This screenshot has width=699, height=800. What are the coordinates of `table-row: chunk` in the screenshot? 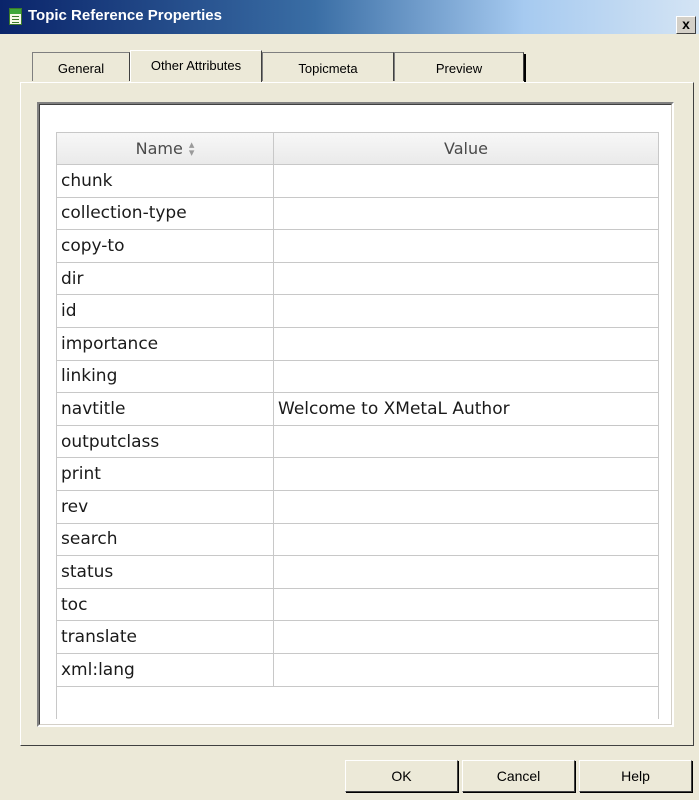 It's located at (357, 181).